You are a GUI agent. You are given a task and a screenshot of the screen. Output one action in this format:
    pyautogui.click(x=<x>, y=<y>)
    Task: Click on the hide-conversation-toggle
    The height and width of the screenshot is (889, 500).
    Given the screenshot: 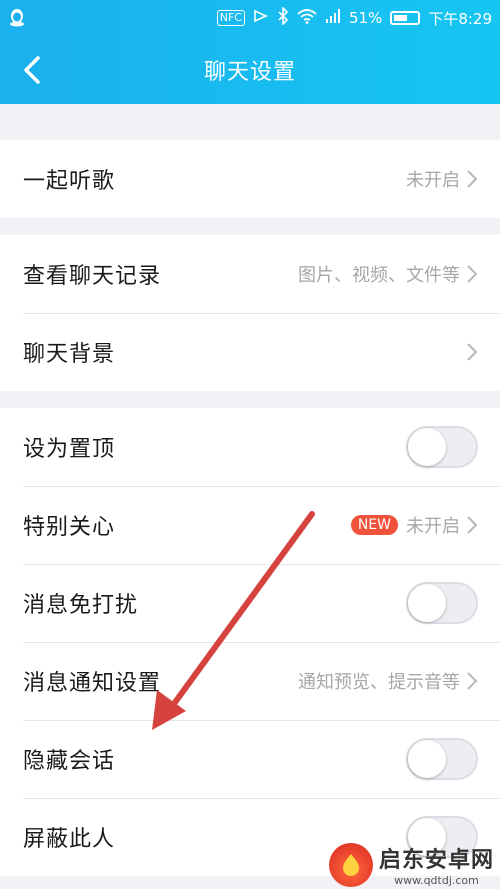 What is the action you would take?
    pyautogui.click(x=442, y=759)
    